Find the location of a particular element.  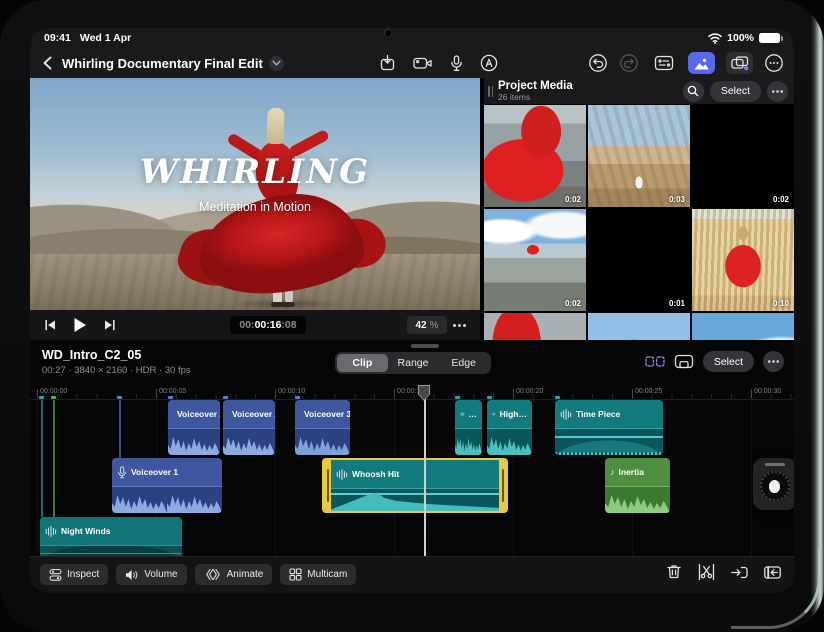

clip-duration: 0:03 is located at coordinates (676, 199).